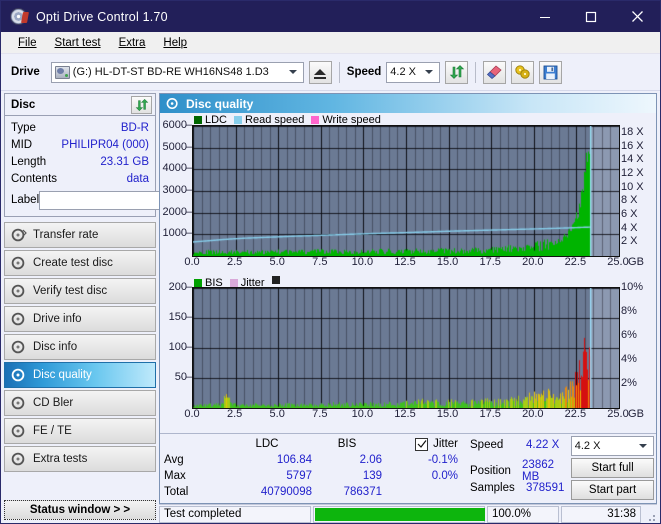 This screenshot has height=524, width=661. Describe the element at coordinates (80, 263) in the screenshot. I see `sidebar-item-create-test-disc: Create test disc` at that location.